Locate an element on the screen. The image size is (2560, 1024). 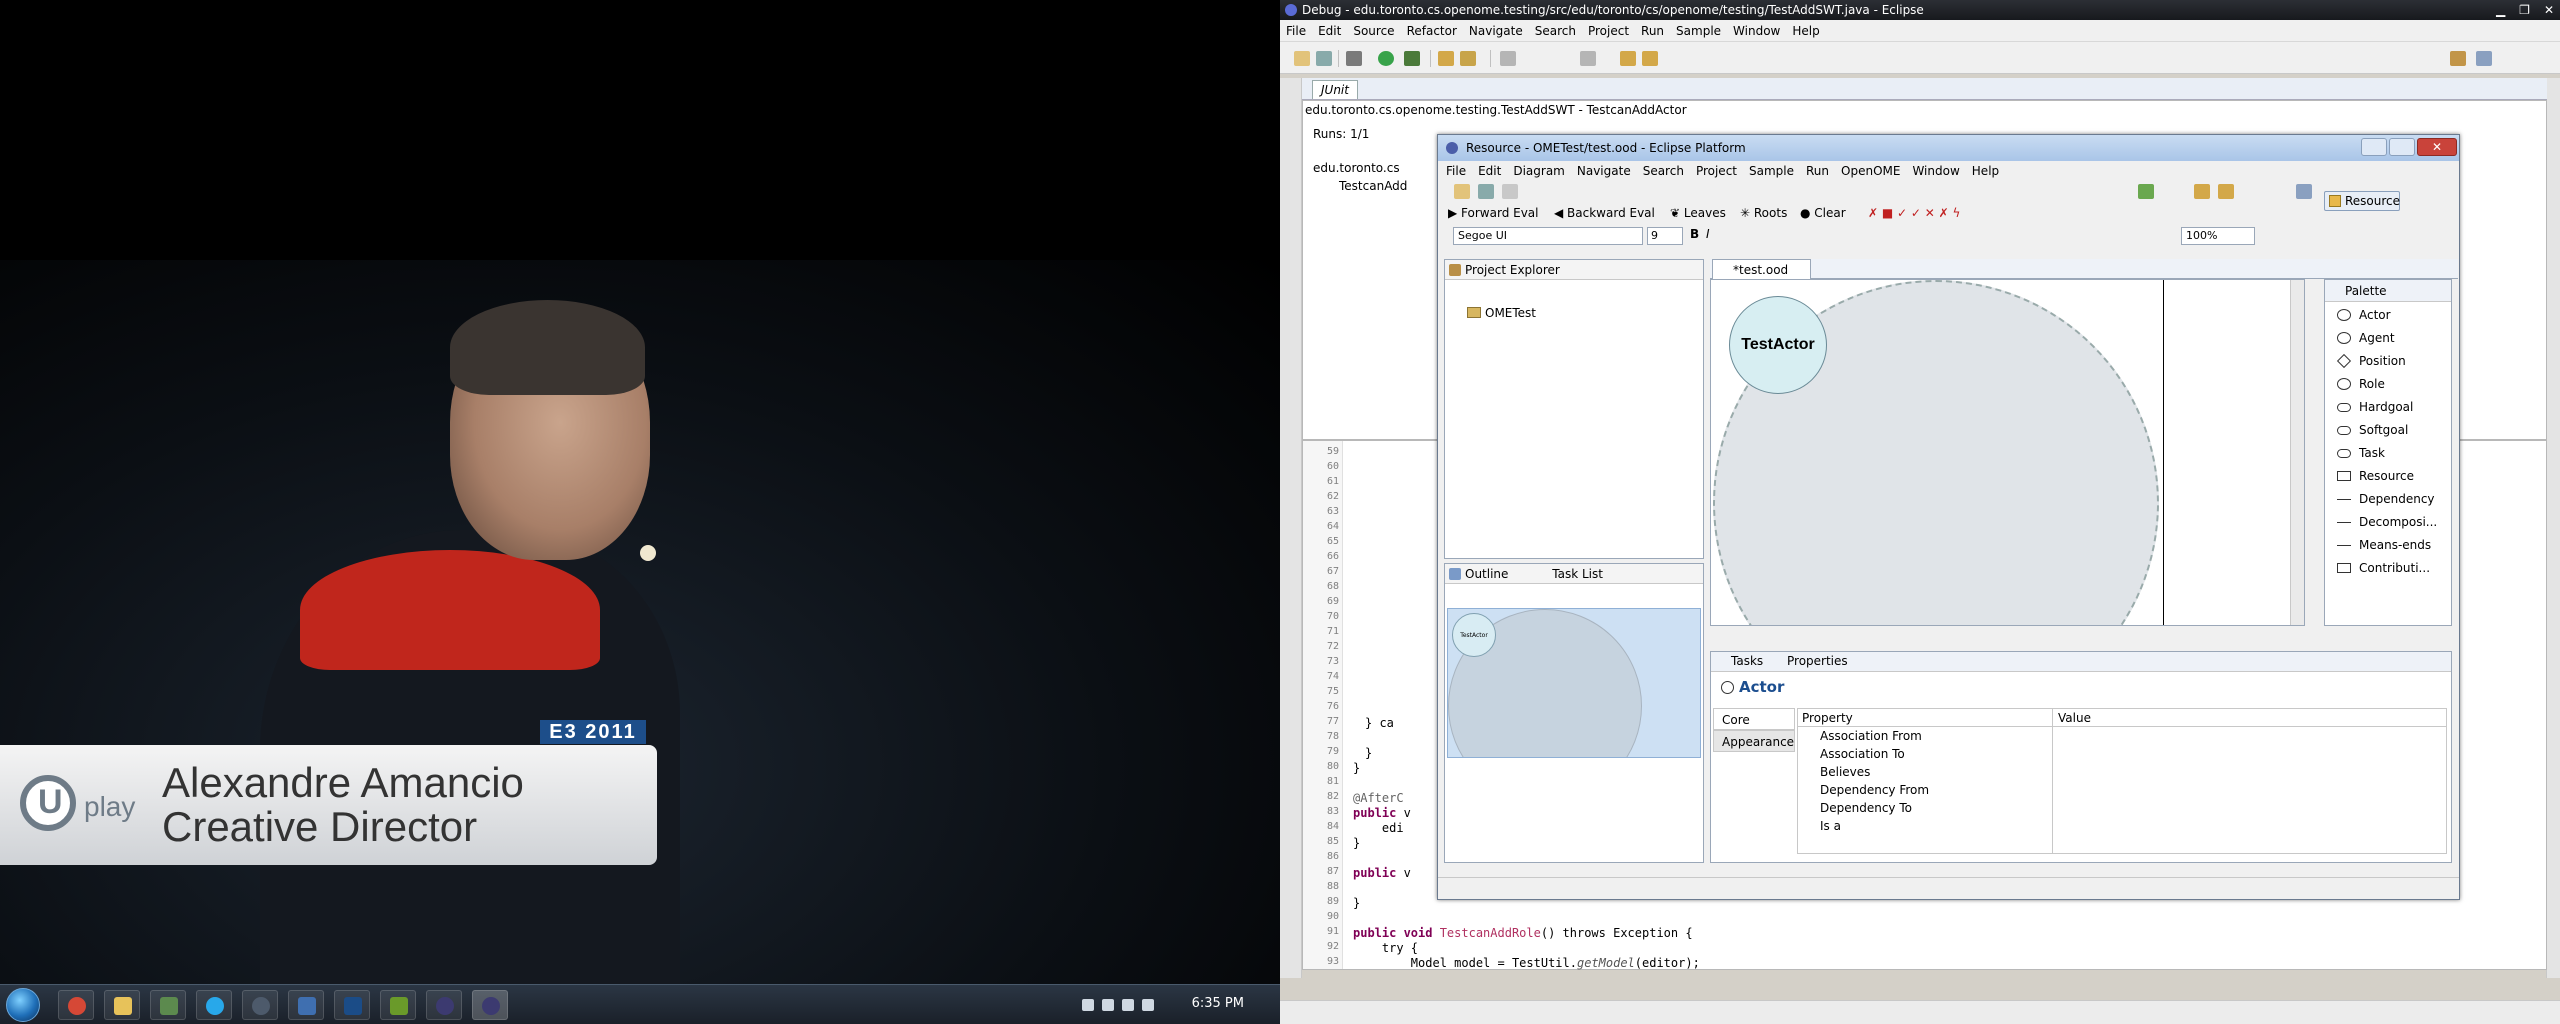
explorer-icon is located at coordinates (122, 1005).